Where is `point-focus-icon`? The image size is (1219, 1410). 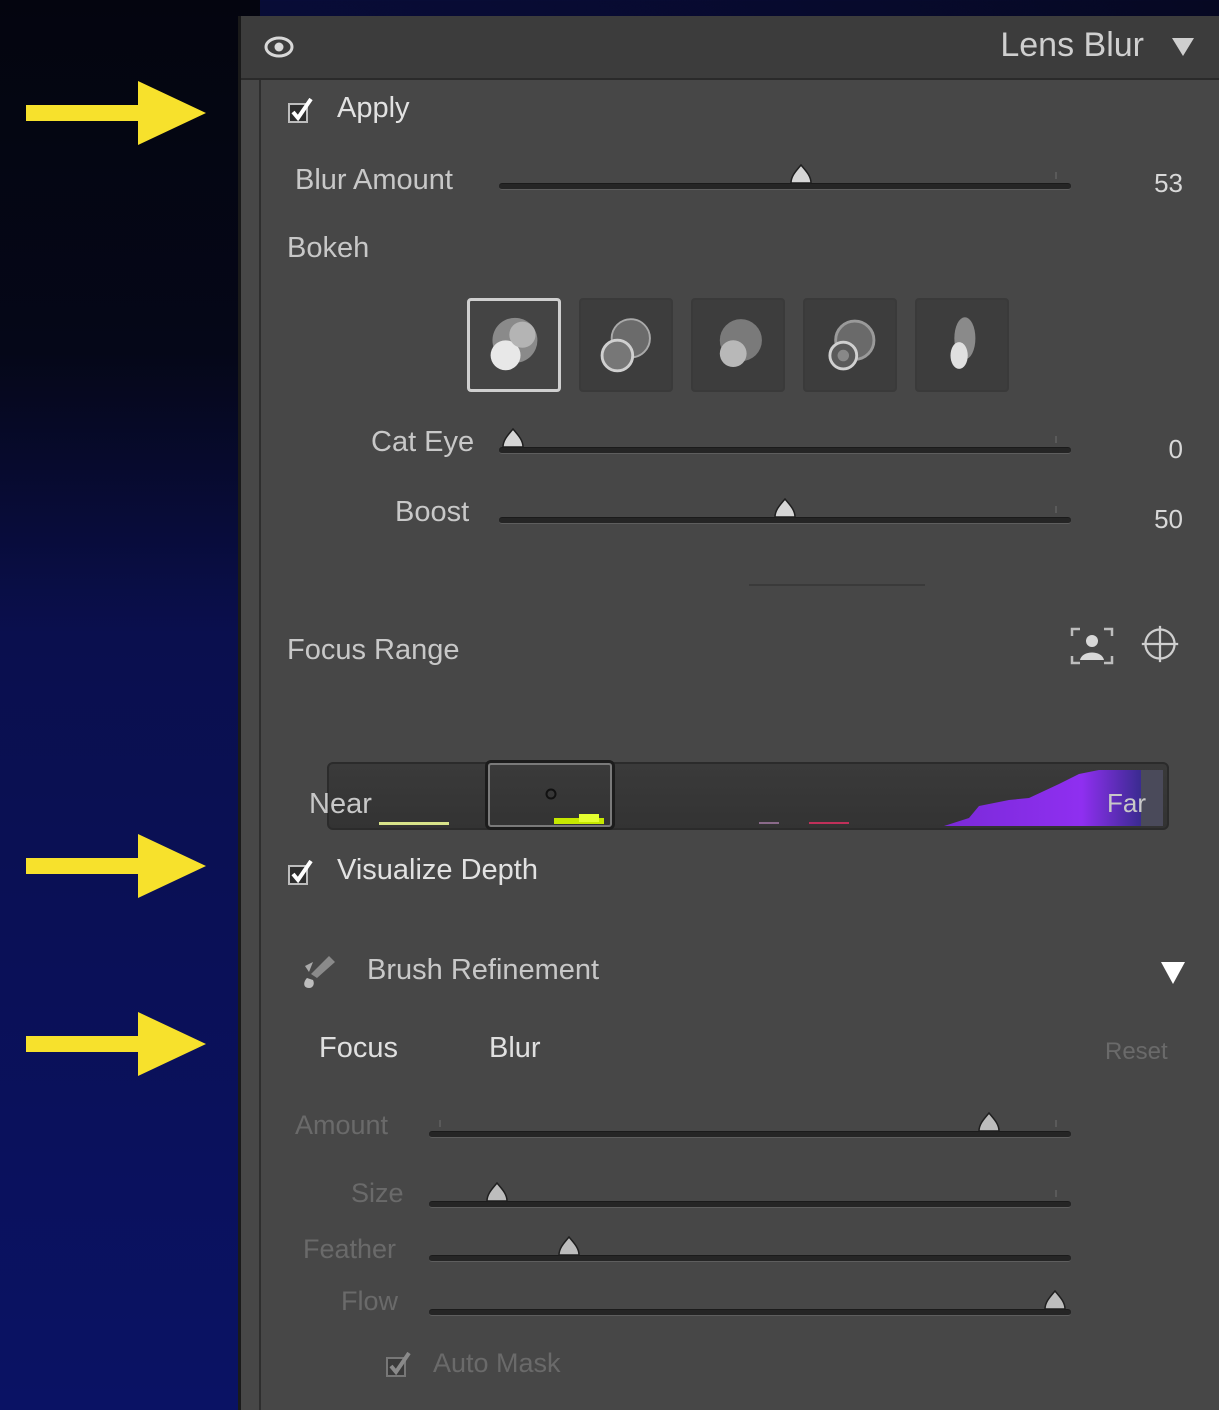 point-focus-icon is located at coordinates (1160, 644).